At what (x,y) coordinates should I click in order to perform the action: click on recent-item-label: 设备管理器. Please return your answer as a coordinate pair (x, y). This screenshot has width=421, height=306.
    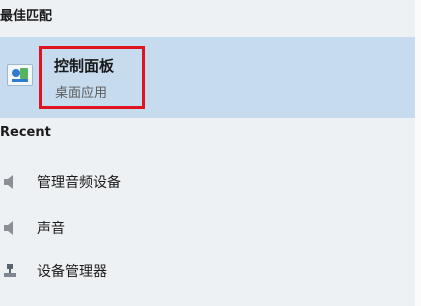
    Looking at the image, I should click on (72, 272).